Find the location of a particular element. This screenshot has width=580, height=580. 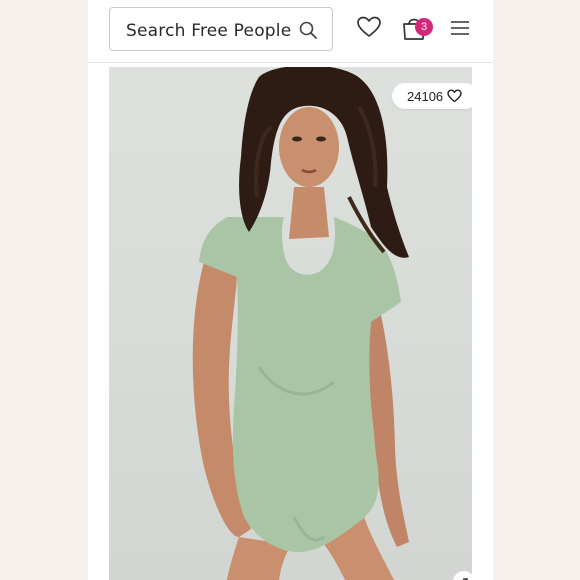

heart-icon is located at coordinates (369, 27).